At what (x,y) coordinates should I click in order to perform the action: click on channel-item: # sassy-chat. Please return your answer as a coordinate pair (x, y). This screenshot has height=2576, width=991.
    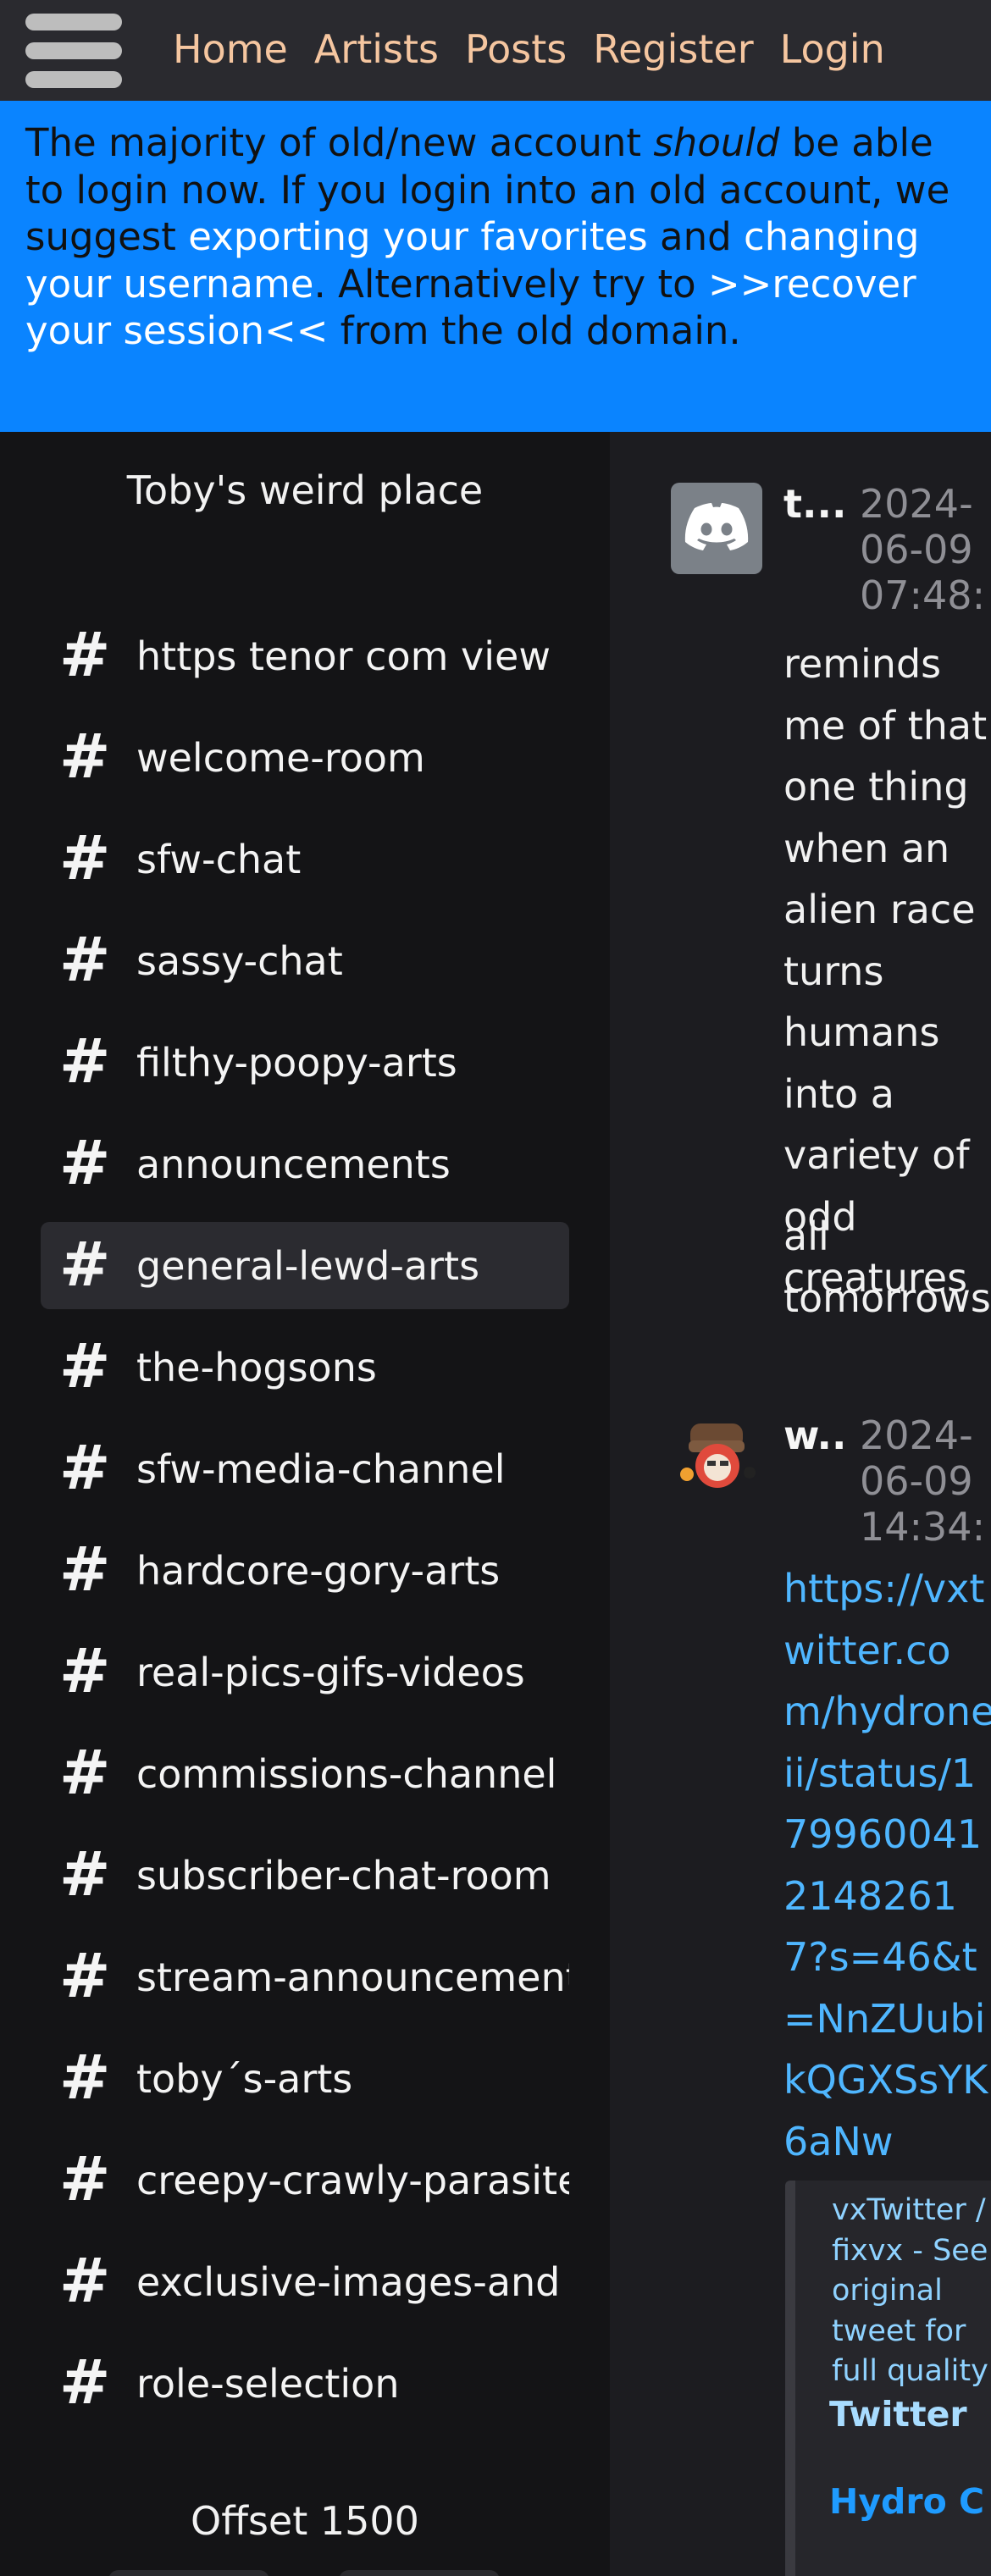
    Looking at the image, I should click on (305, 961).